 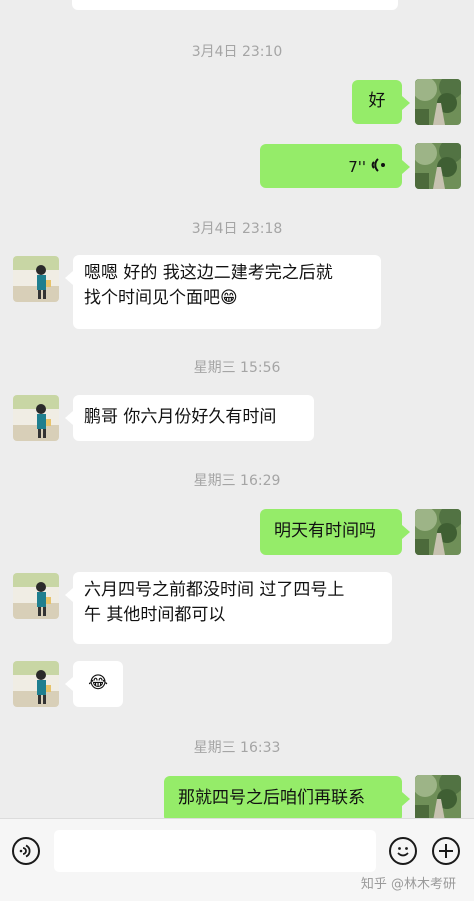 I want to click on timestamp: 星期三 16:33, so click(x=237, y=748).